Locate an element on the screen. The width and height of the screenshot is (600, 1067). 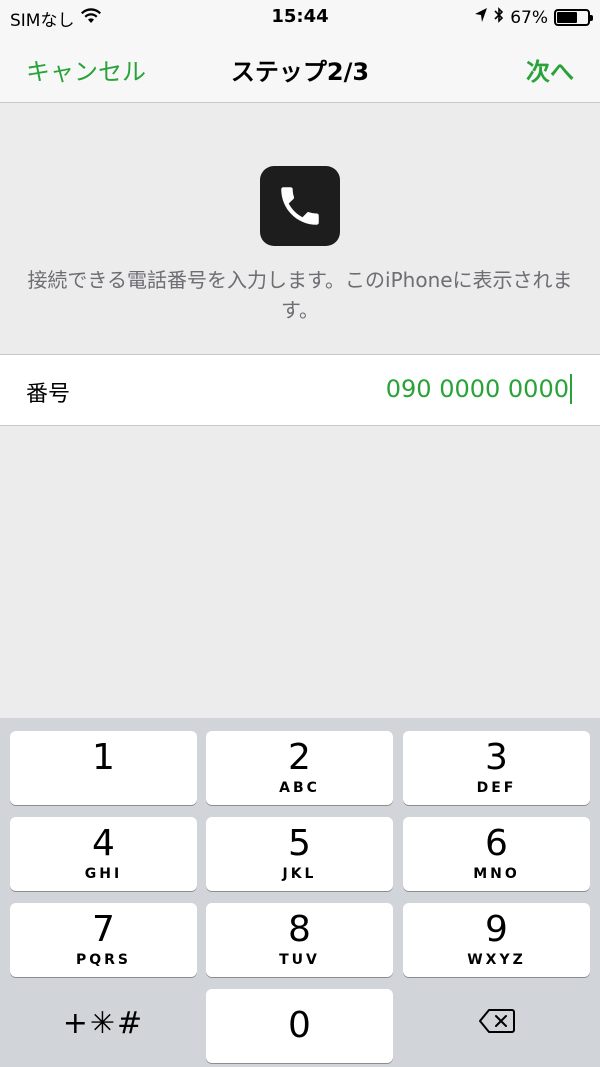
battery-level is located at coordinates (567, 17).